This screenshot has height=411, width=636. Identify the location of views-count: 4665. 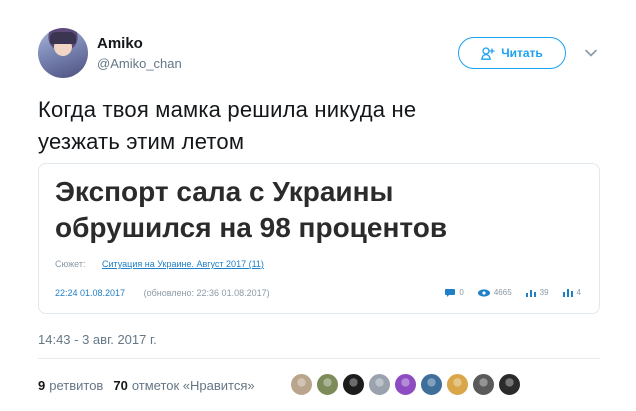
(502, 292).